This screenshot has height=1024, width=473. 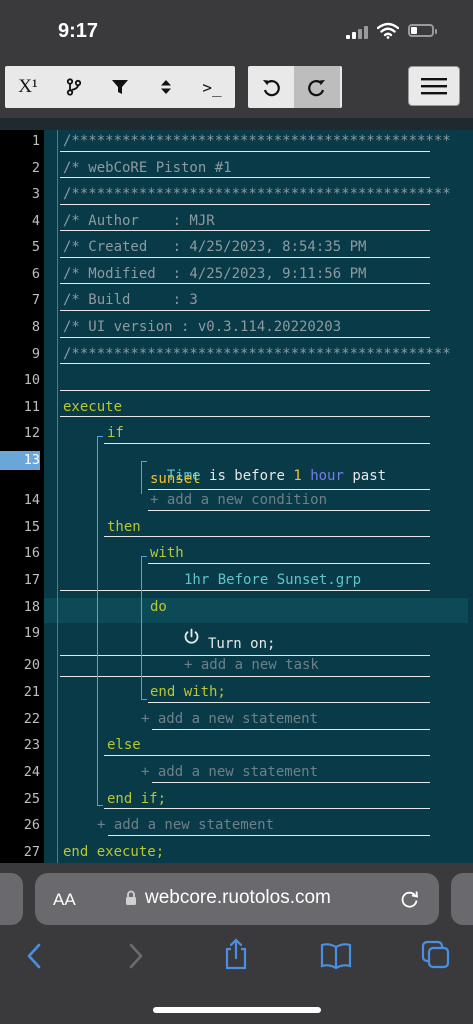 I want to click on terminal-button: >_, so click(x=212, y=87).